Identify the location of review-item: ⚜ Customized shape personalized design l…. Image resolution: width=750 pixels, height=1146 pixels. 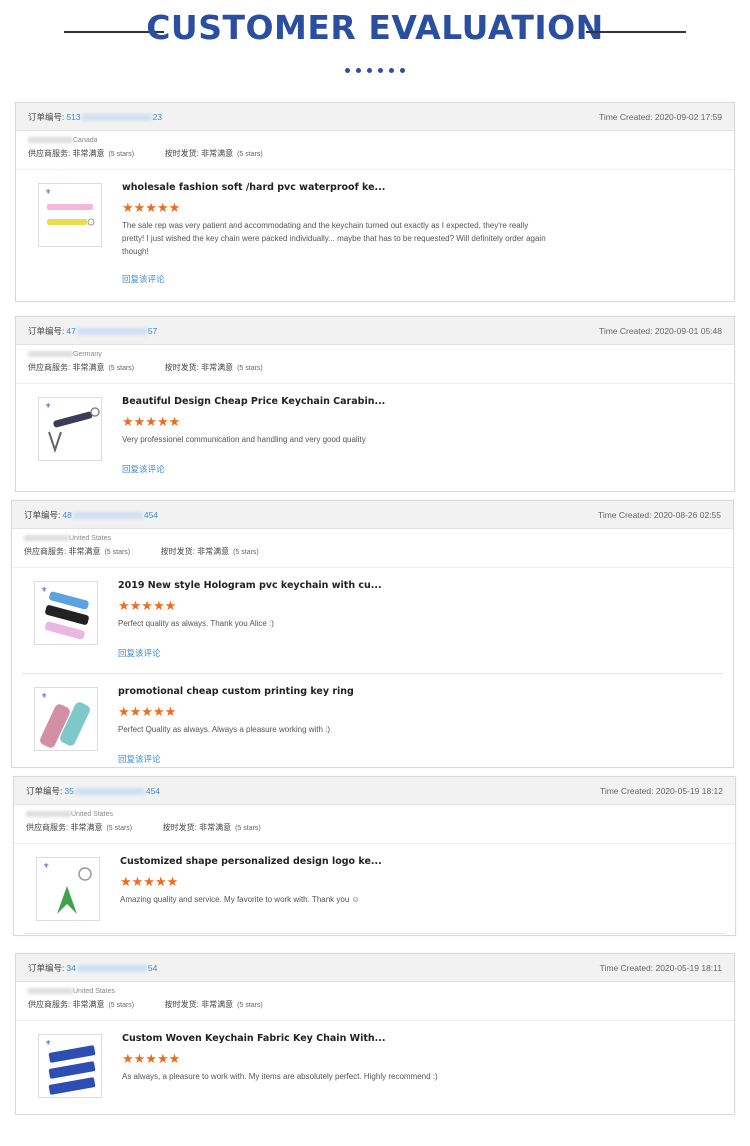
(374, 889).